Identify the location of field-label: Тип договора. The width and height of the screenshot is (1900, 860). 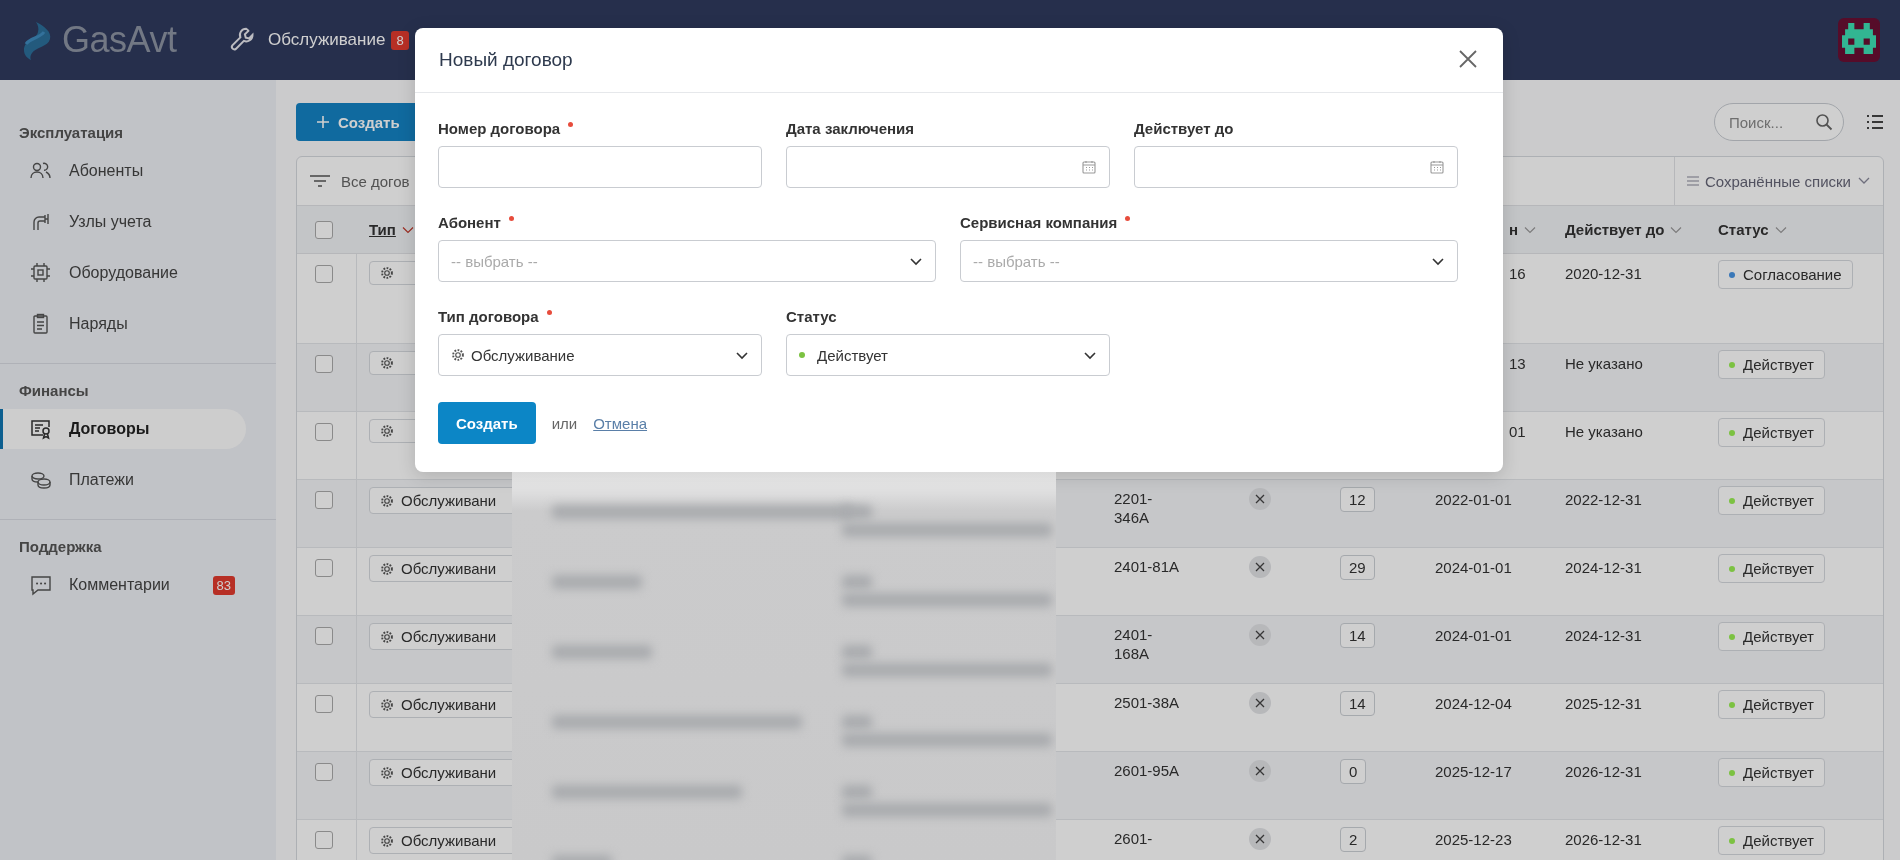
(488, 316).